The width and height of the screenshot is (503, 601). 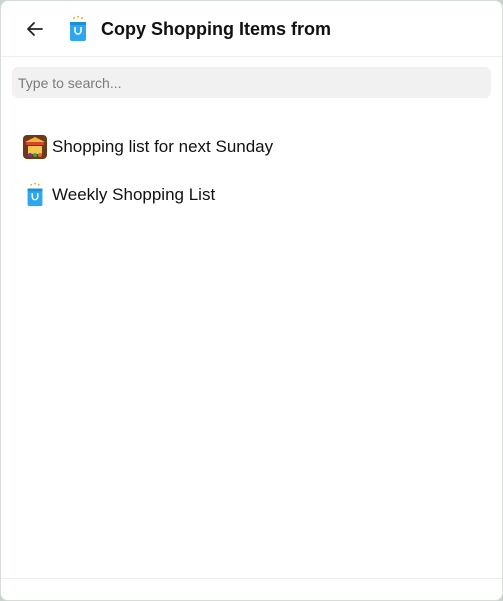 I want to click on list-item-label: Shopping list for next Sunday, so click(x=163, y=146).